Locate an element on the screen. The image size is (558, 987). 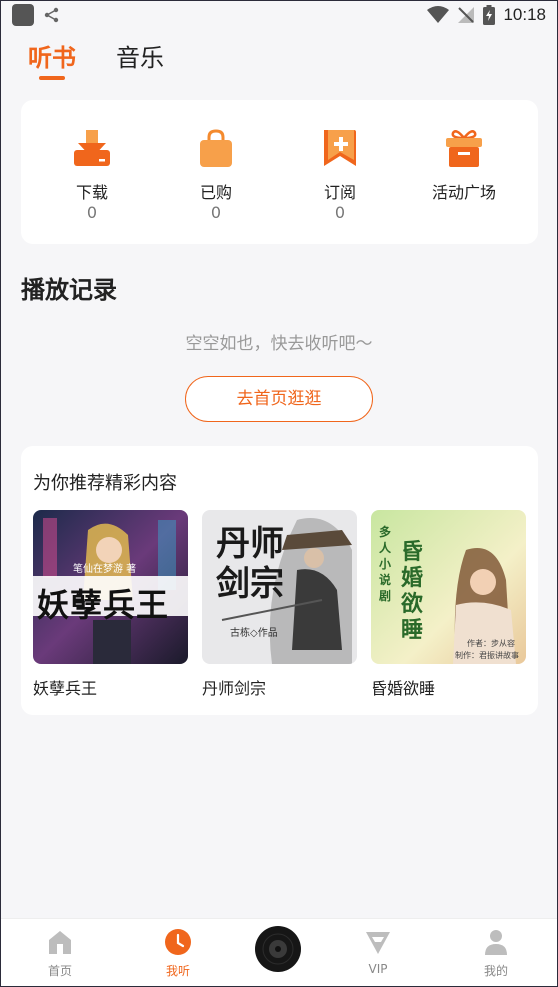
home-icon is located at coordinates (60, 942).